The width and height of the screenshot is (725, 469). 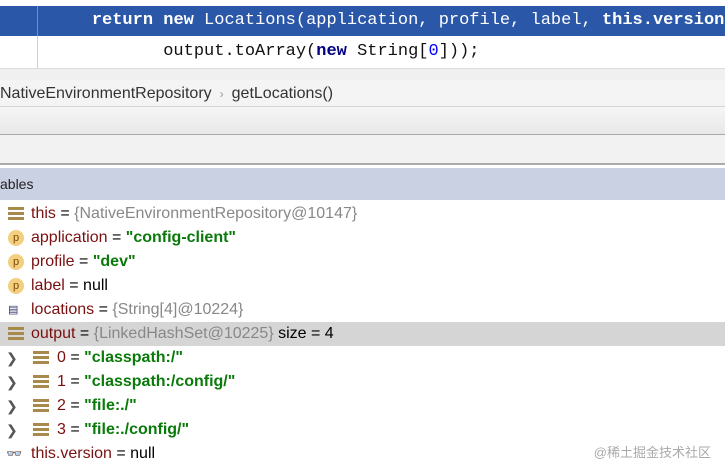 I want to click on keyword: return, so click(x=122, y=20).